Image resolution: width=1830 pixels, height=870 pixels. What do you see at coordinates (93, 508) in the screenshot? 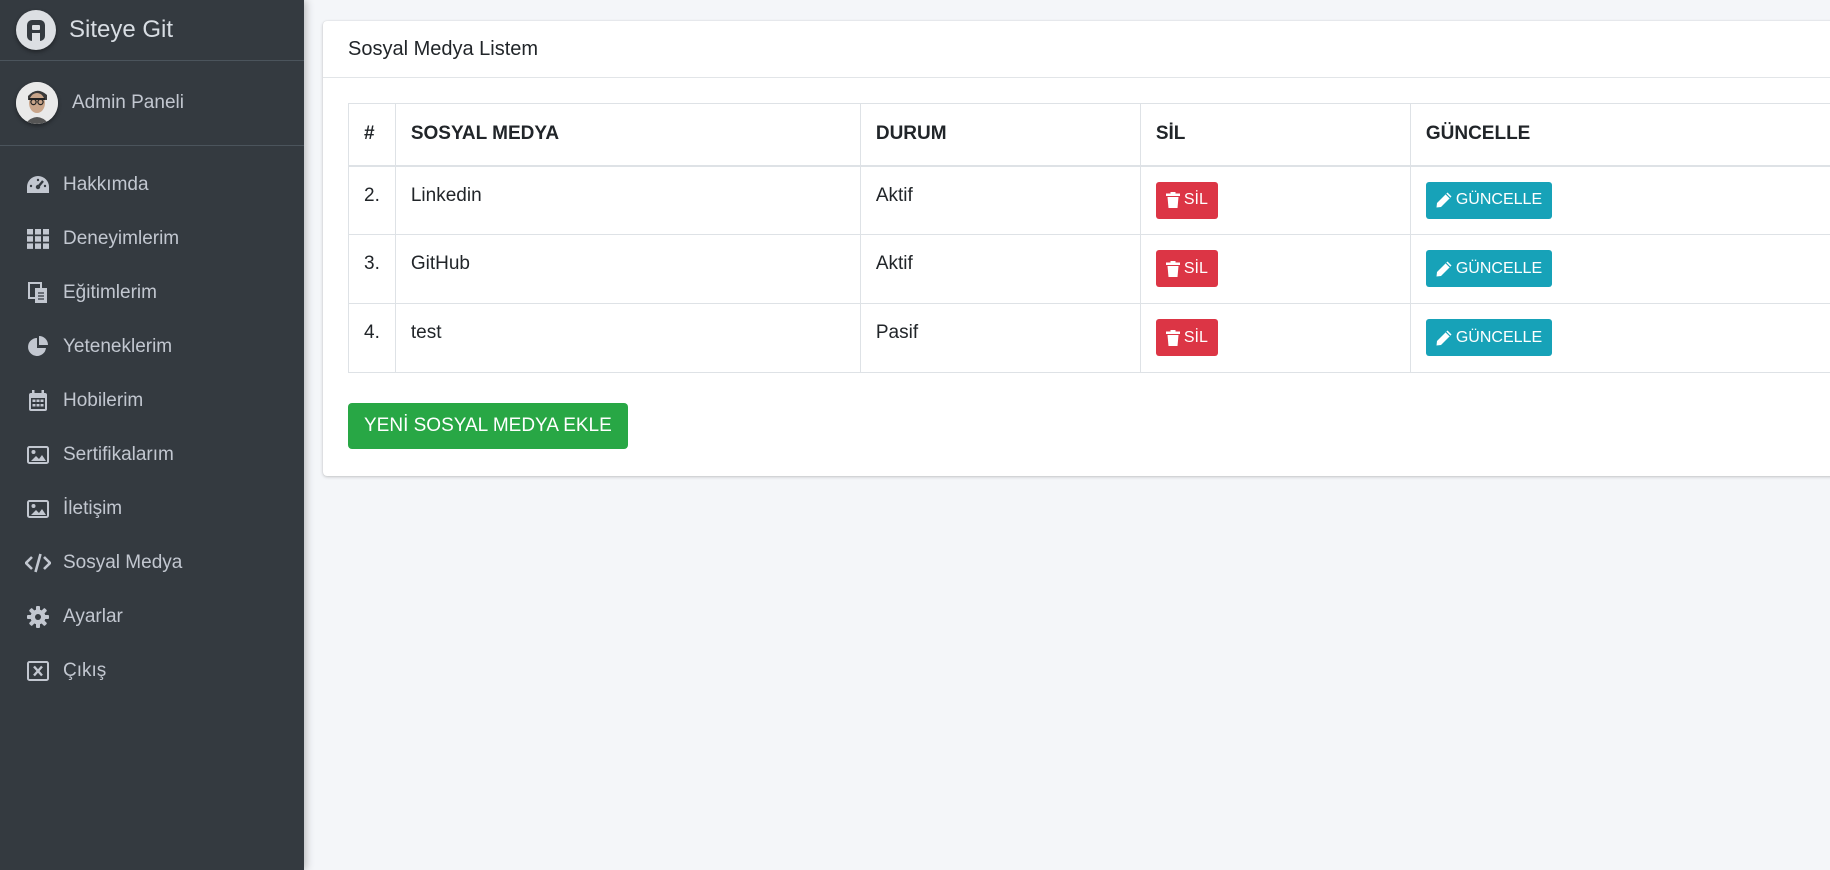
I see `sidebar-item-label: İletişim` at bounding box center [93, 508].